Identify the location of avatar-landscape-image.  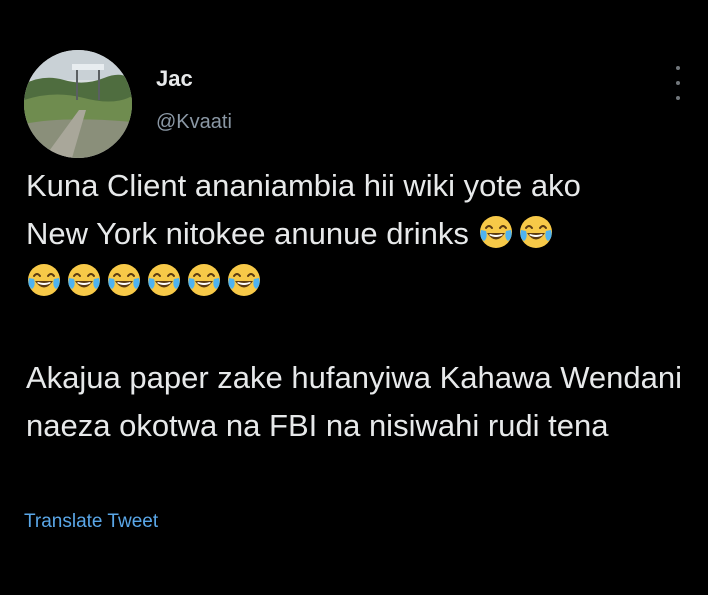
(78, 104).